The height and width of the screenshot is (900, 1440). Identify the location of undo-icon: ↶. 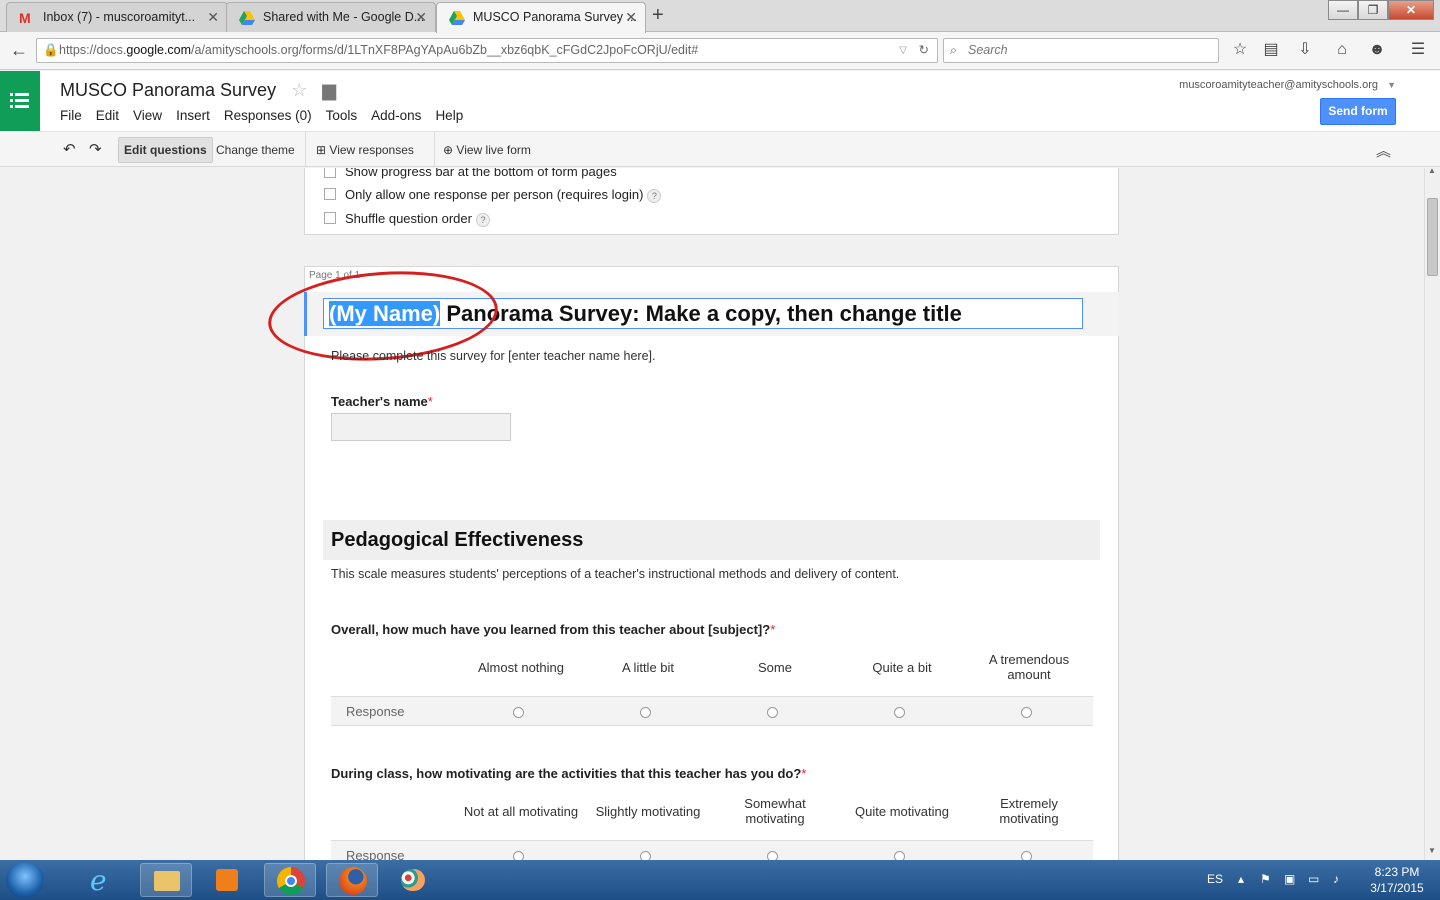
(69, 150).